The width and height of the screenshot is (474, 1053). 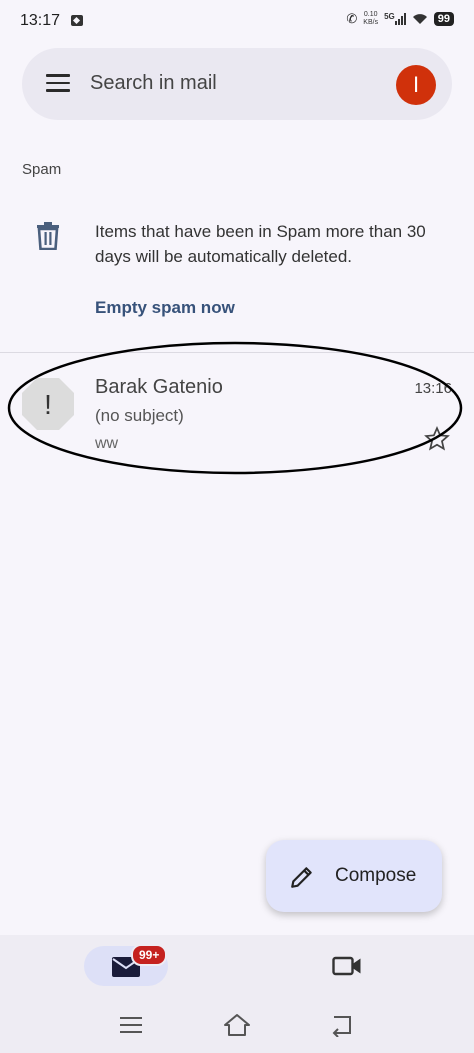 What do you see at coordinates (107, 443) in the screenshot?
I see `email-snippet: ww` at bounding box center [107, 443].